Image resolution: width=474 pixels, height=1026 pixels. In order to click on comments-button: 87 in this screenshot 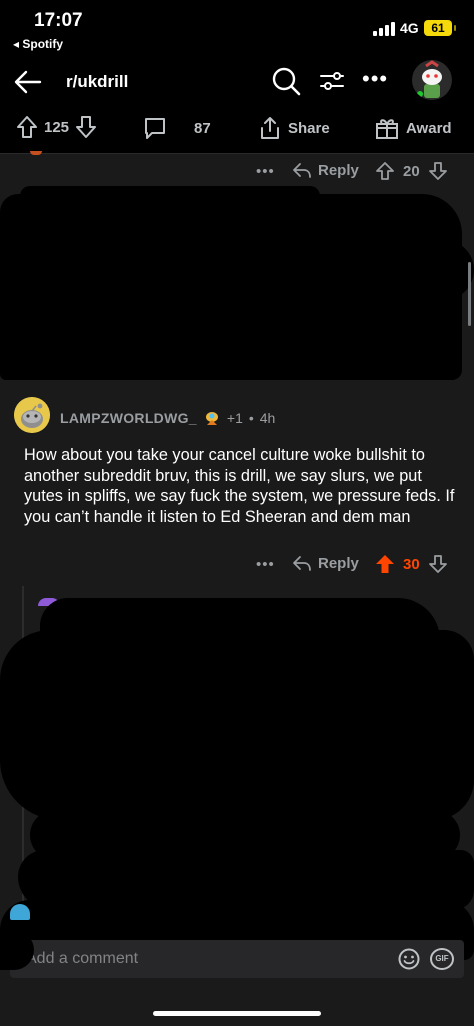, I will do `click(176, 128)`.